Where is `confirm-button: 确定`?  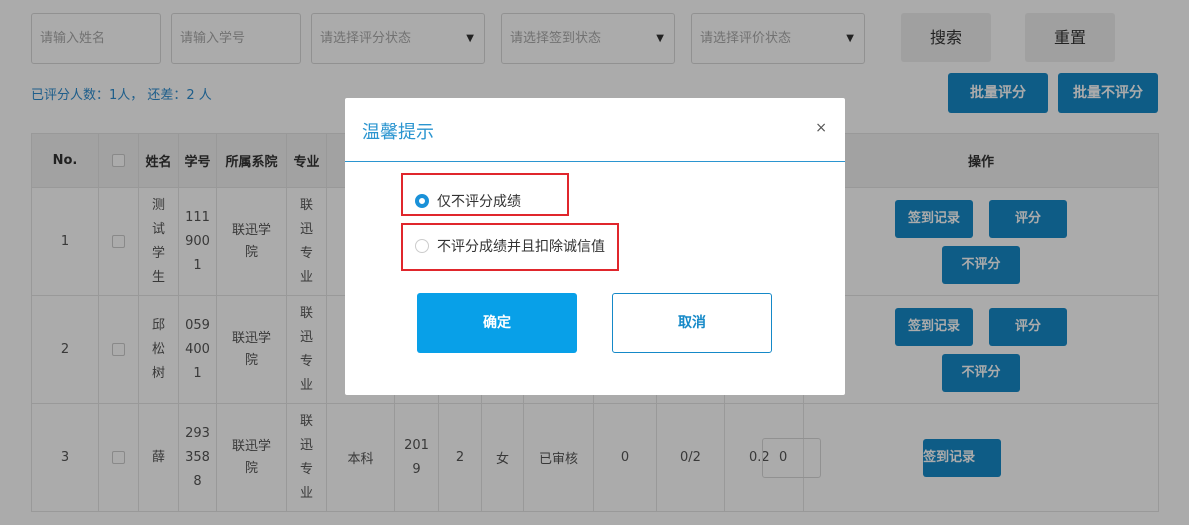
confirm-button: 确定 is located at coordinates (497, 323).